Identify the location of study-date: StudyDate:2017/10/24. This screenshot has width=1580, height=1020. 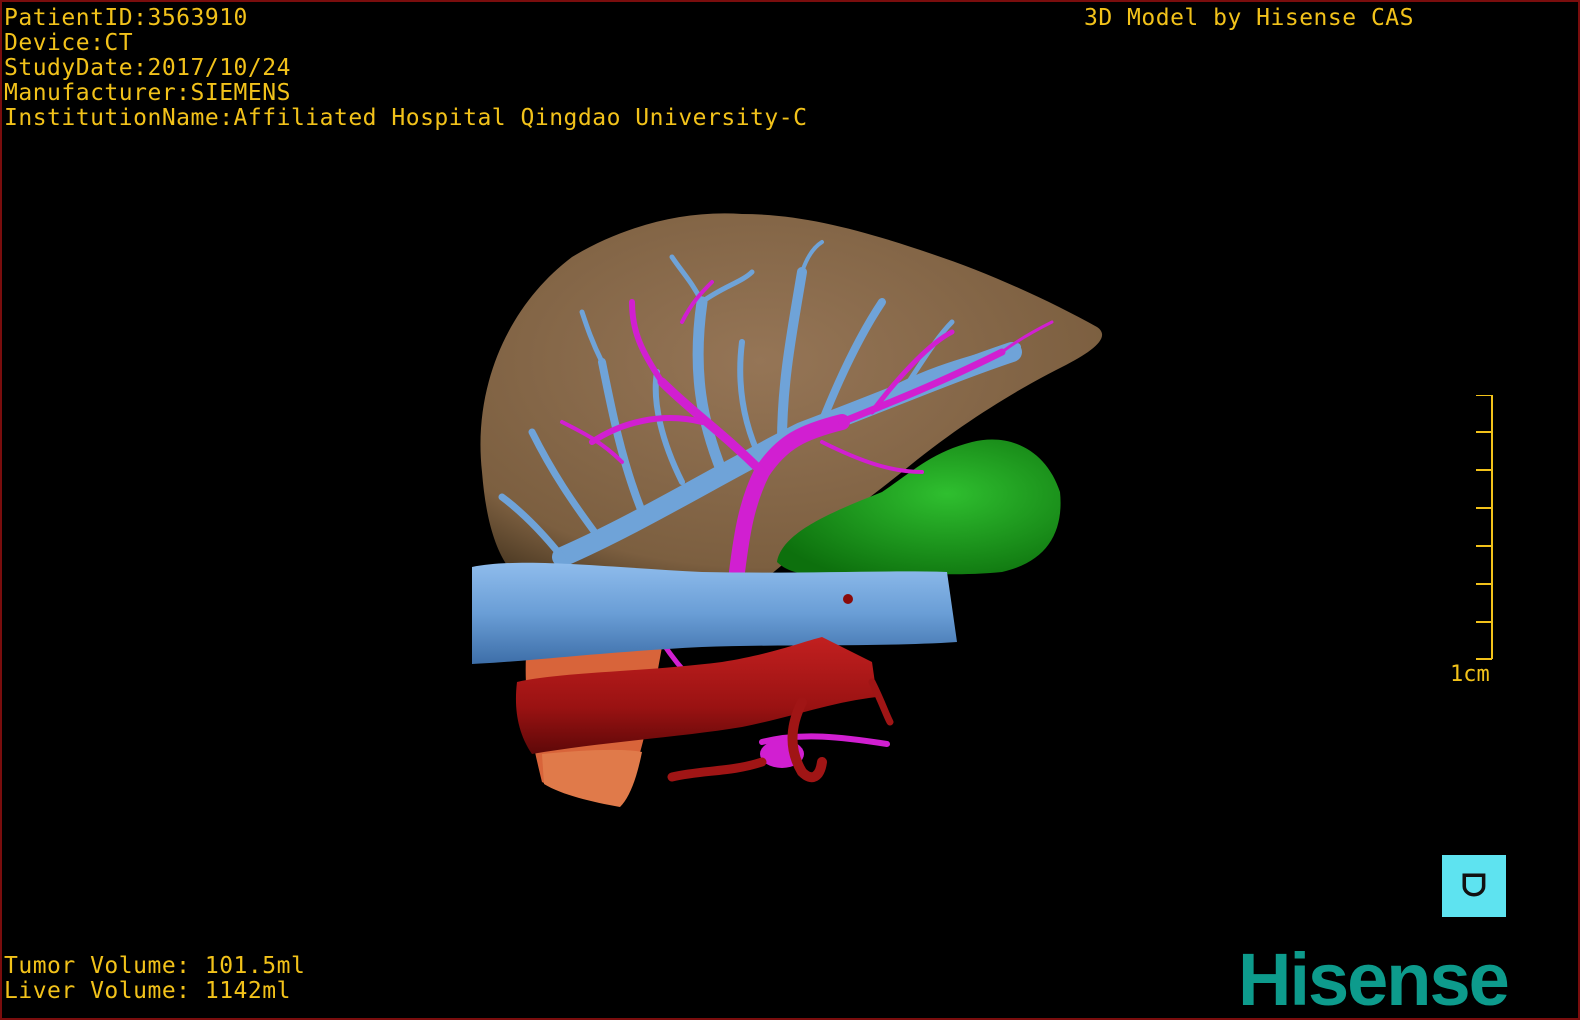
(147, 68).